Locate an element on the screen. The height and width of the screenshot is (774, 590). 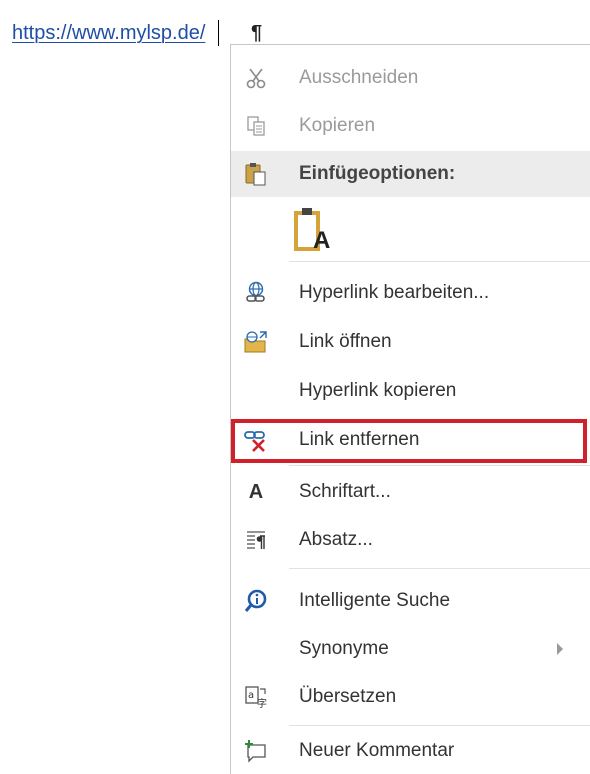
submenu-arrow-icon is located at coordinates (560, 649).